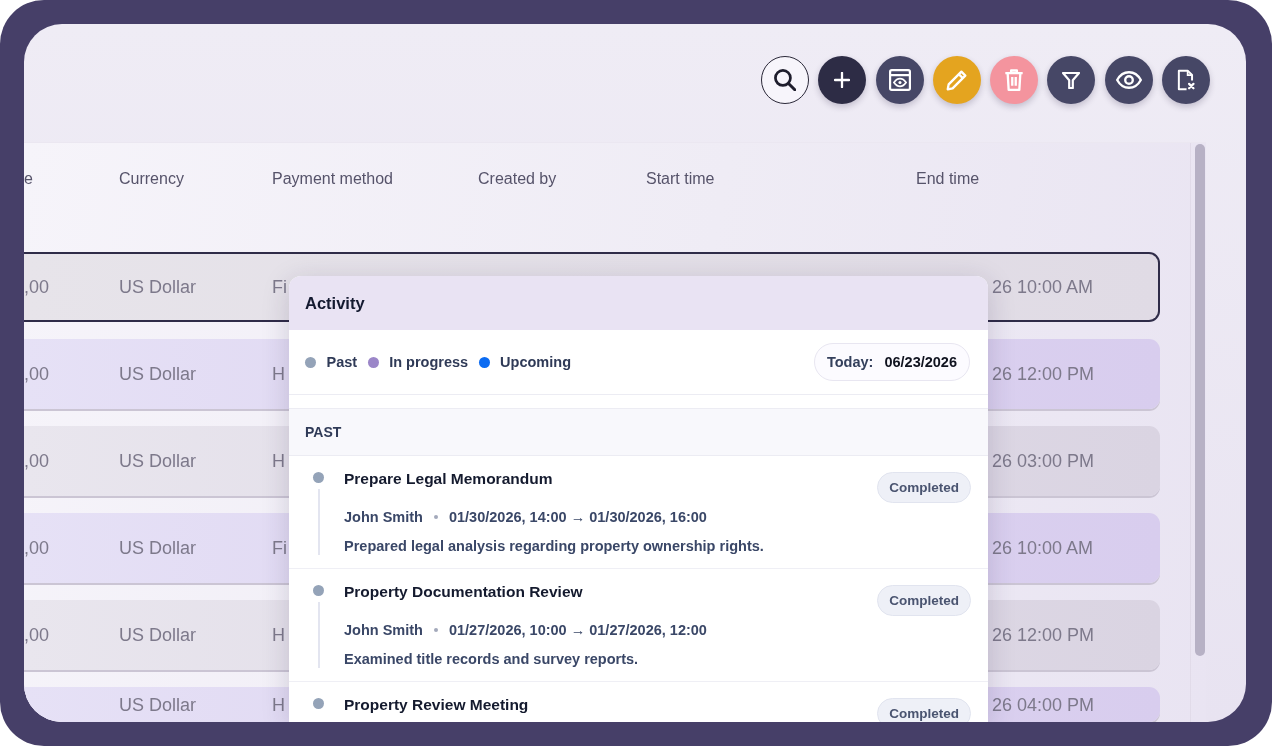 This screenshot has height=746, width=1272. Describe the element at coordinates (151, 179) in the screenshot. I see `column-header: Currency` at that location.